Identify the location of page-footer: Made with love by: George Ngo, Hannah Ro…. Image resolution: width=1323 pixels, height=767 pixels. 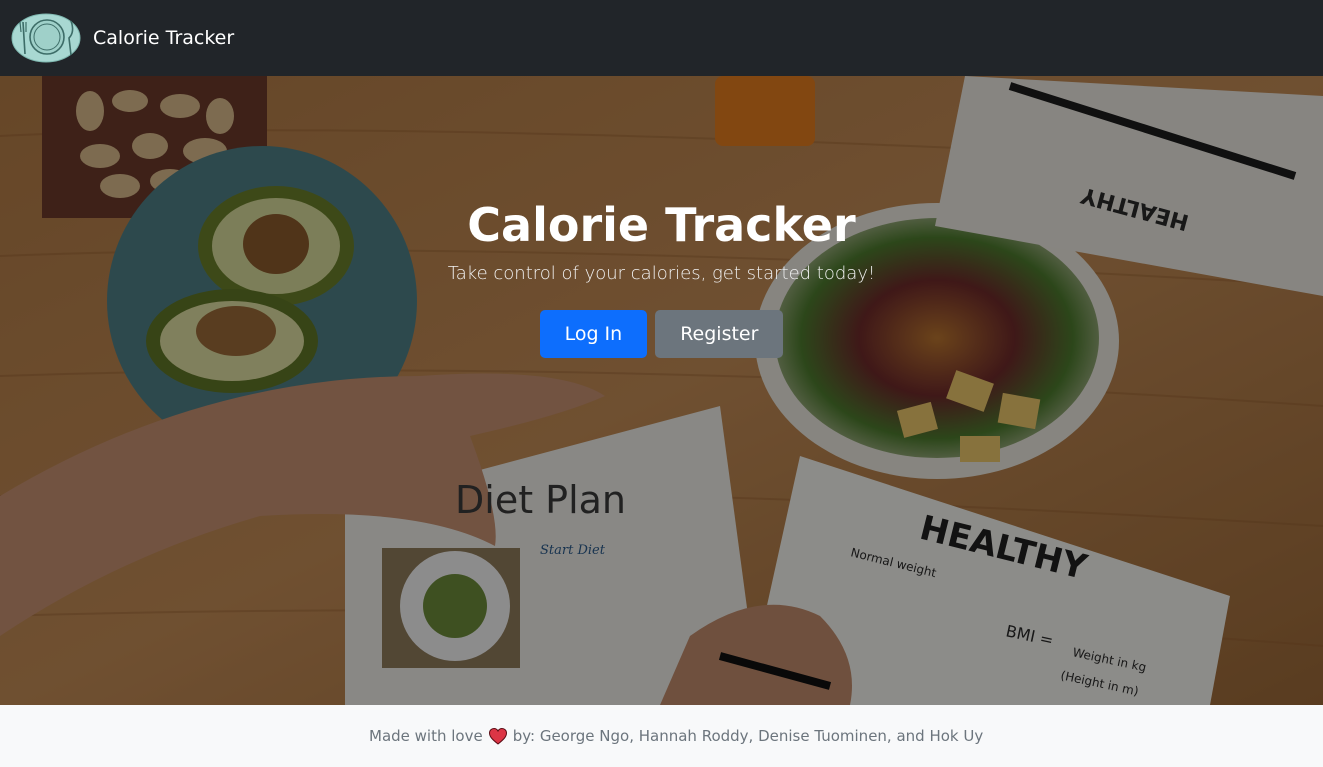
(661, 736).